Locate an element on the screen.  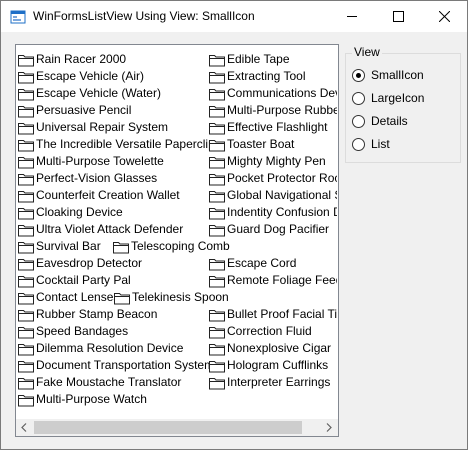
list-item: Document Transportation System is located at coordinates (116, 365).